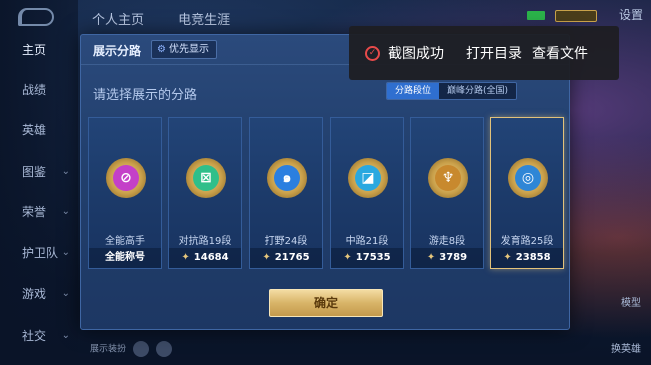  I want to click on top-tabs: 个人主页 电竞生涯, so click(176, 18).